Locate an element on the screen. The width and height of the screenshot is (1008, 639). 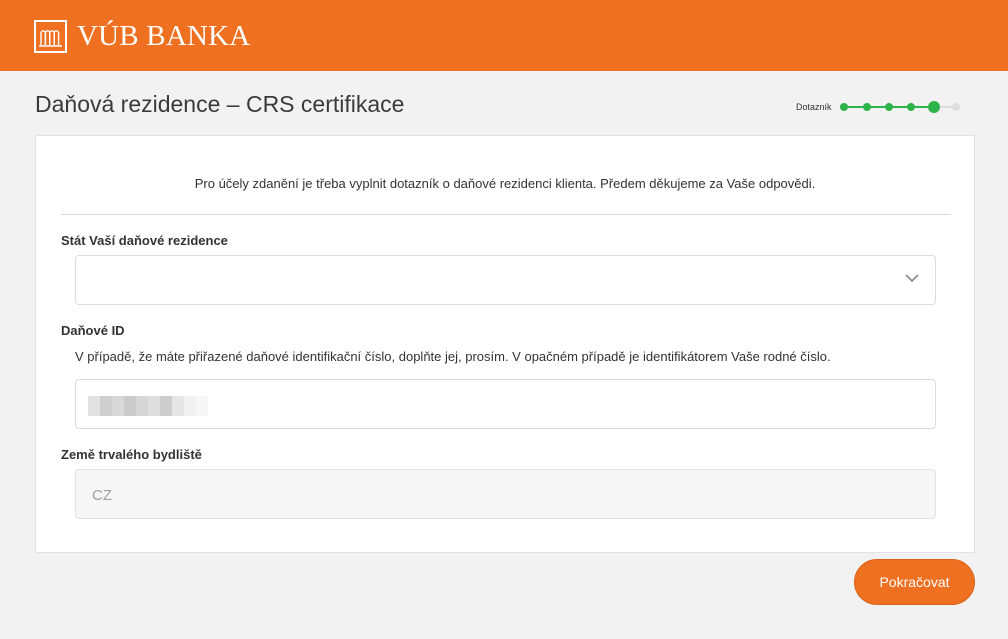
continue-button: Pokračovat is located at coordinates (914, 582).